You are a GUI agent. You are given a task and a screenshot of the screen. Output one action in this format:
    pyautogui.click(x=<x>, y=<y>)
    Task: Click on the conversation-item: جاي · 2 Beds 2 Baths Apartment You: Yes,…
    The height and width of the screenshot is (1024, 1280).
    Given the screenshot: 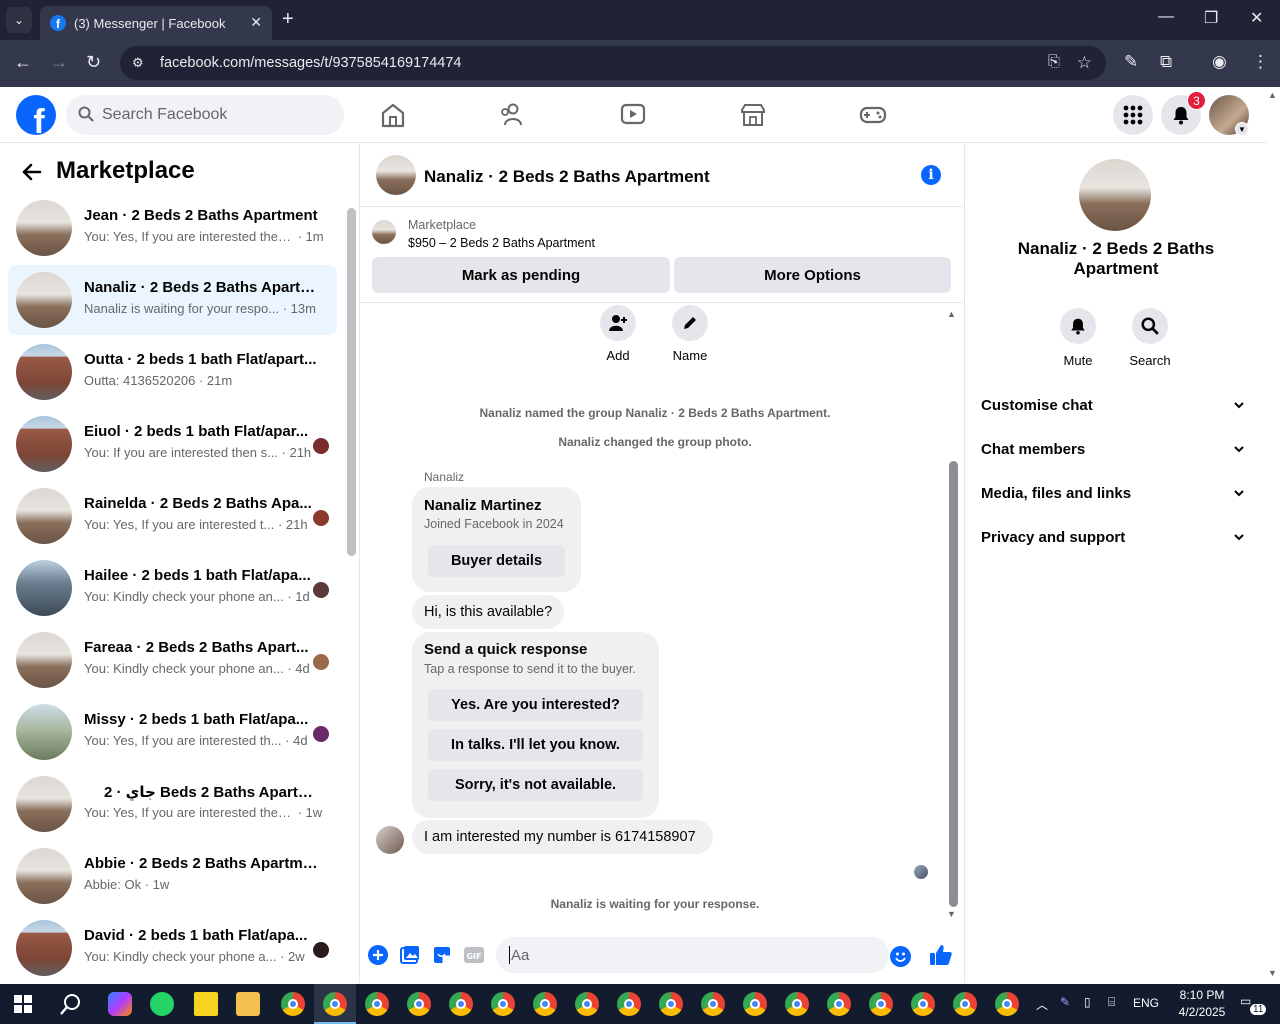 What is the action you would take?
    pyautogui.click(x=172, y=804)
    